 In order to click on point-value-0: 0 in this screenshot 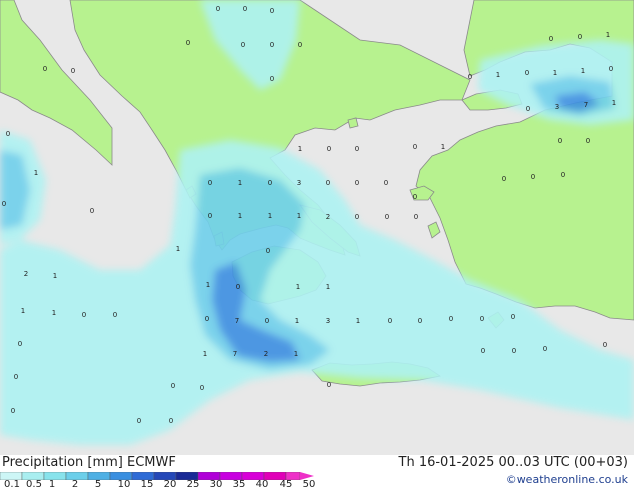, I will do `click(218, 9)`.